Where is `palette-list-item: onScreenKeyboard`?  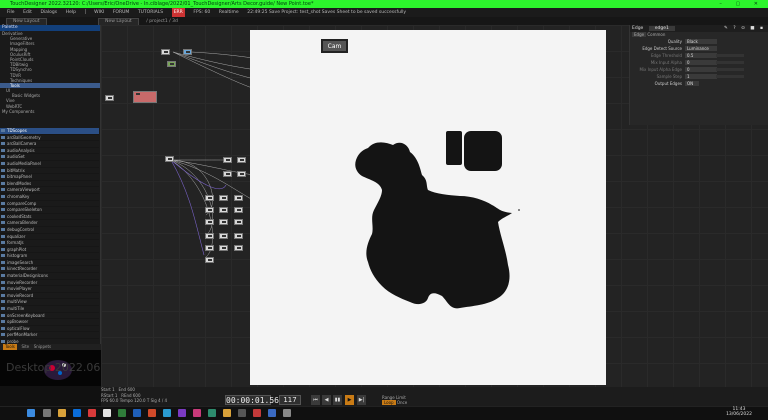
palette-list-item: onScreenKeyboard is located at coordinates (49, 316).